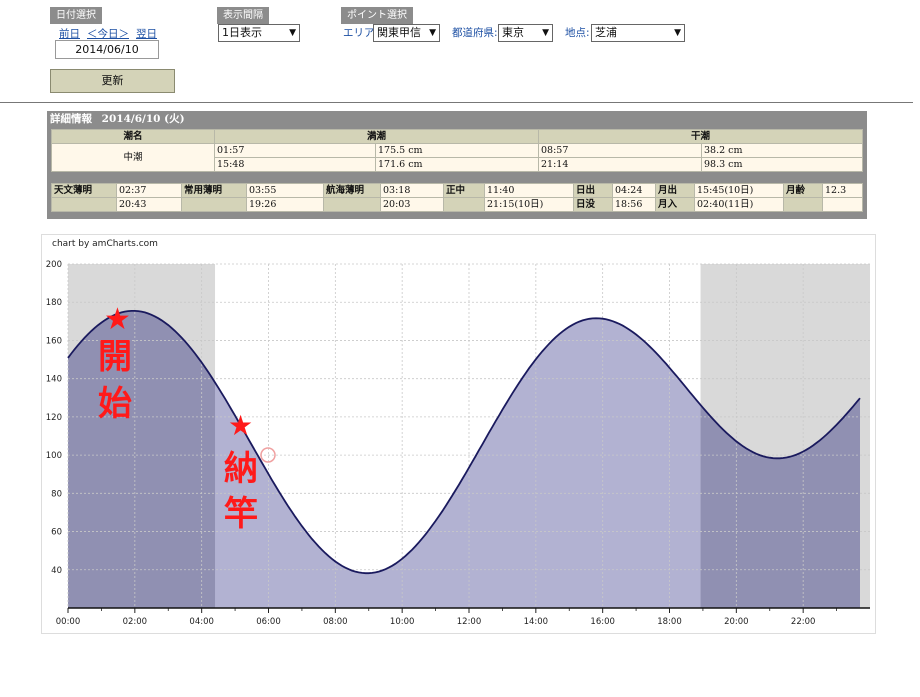 The height and width of the screenshot is (697, 920). What do you see at coordinates (782, 150) in the screenshot?
I see `low-level-1: 38.2 cm` at bounding box center [782, 150].